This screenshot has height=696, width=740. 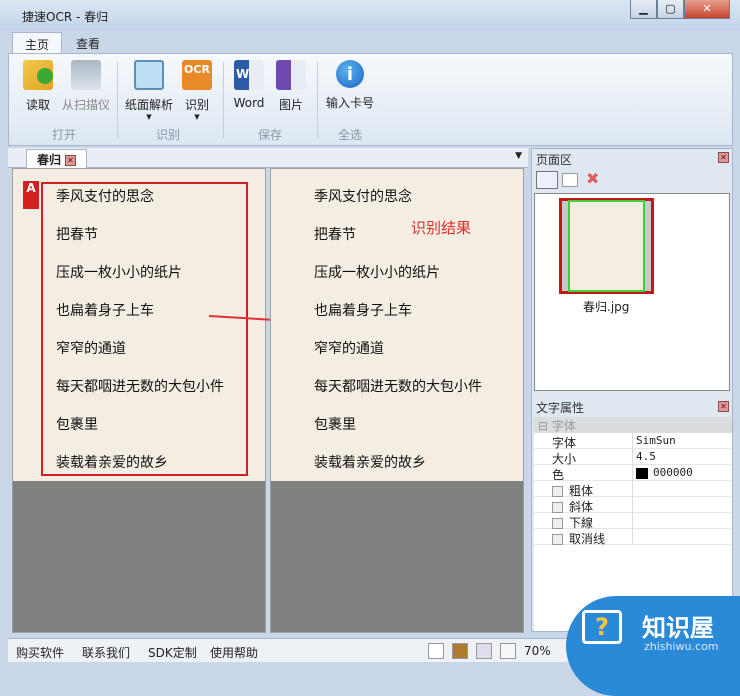 I want to click on checkbox-row: 取消线, so click(x=633, y=538).